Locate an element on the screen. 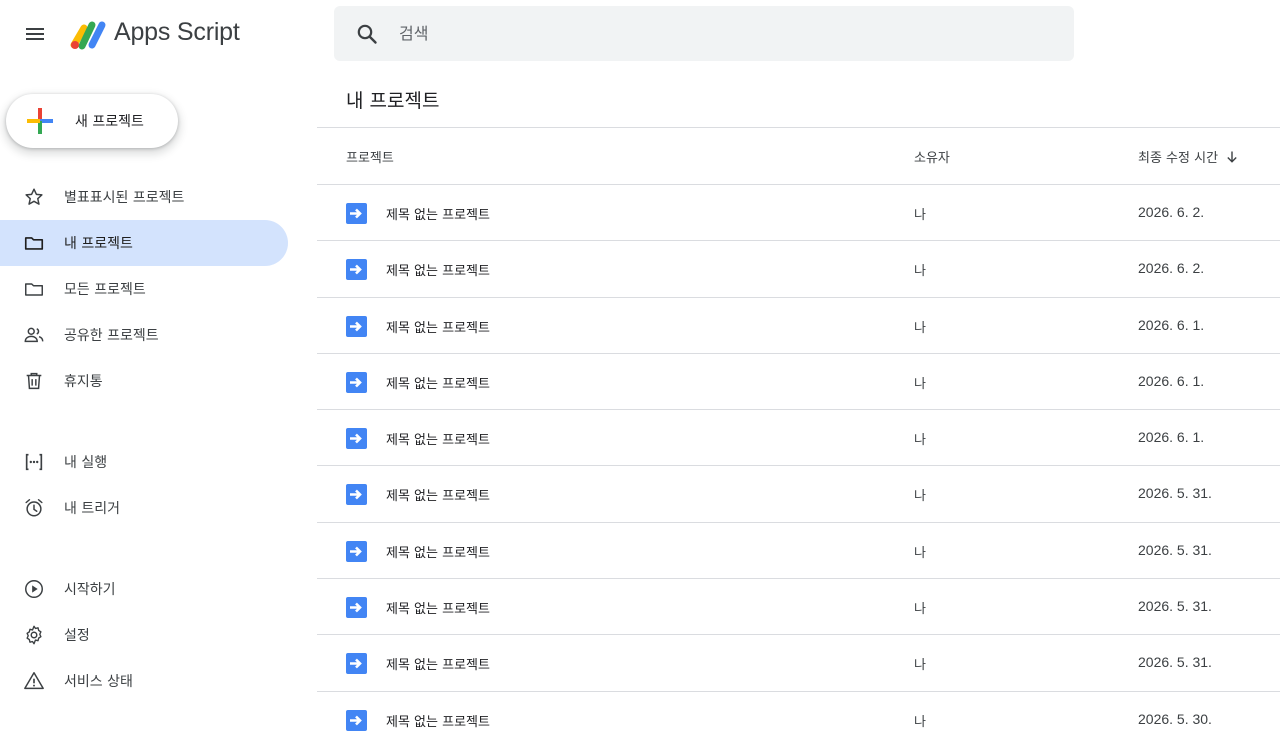  sidebar-item-label: 모든 프로젝트 is located at coordinates (105, 290).